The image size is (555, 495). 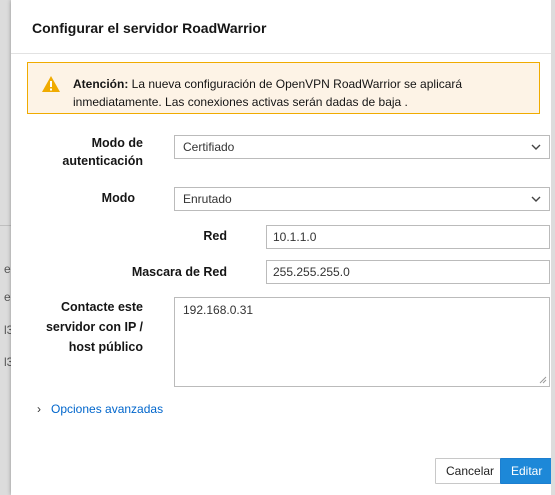 I want to click on advanced-options-toggle: › Opciones avanzadas, so click(x=100, y=409).